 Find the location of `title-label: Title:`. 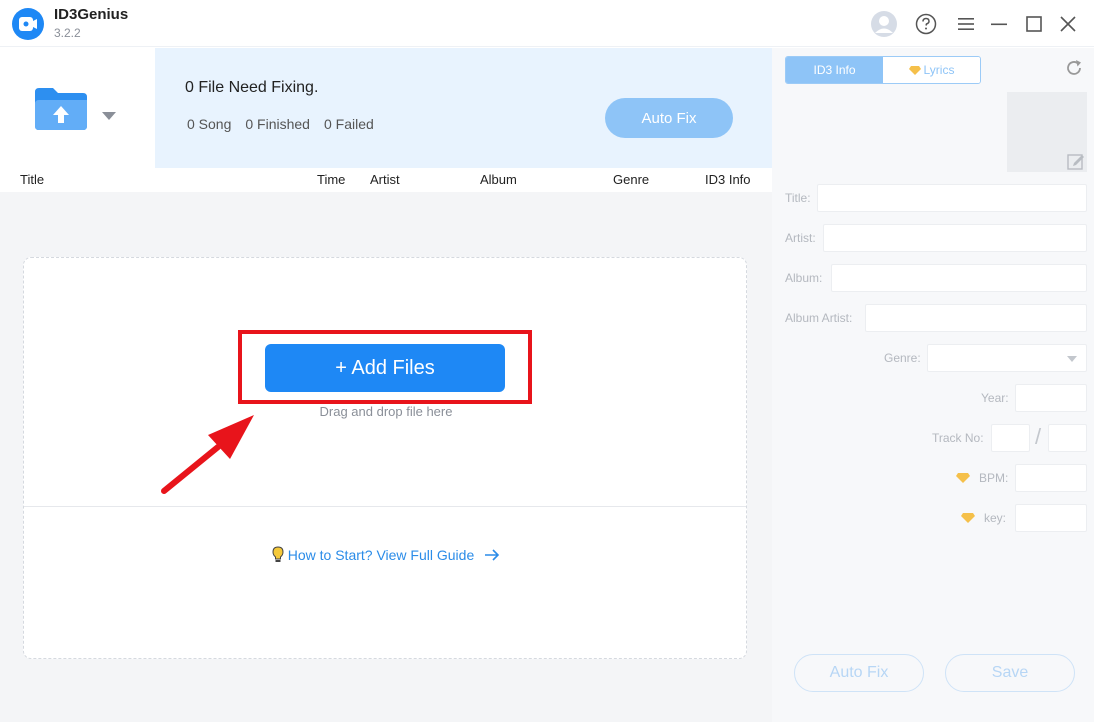

title-label: Title: is located at coordinates (798, 198).